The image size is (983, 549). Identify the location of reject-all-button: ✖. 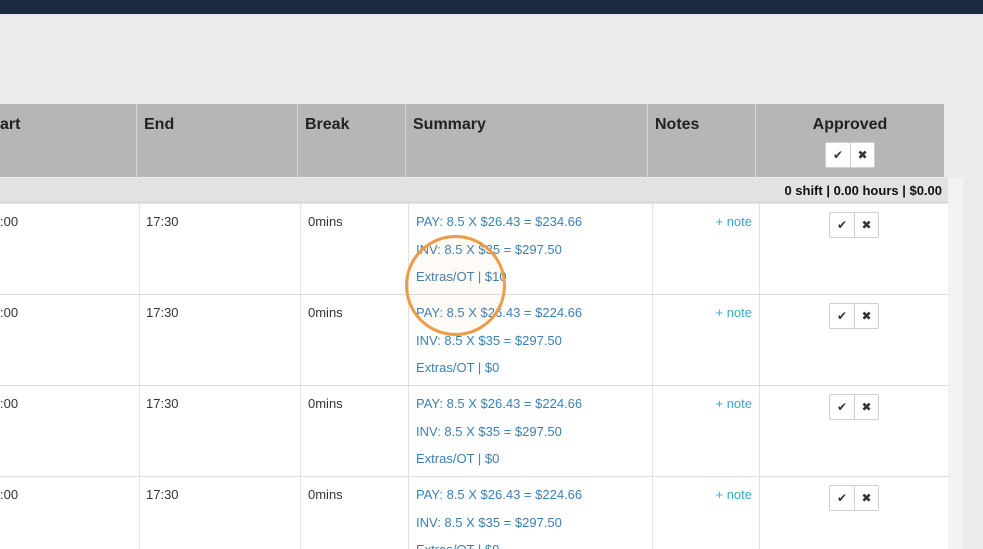
(862, 155).